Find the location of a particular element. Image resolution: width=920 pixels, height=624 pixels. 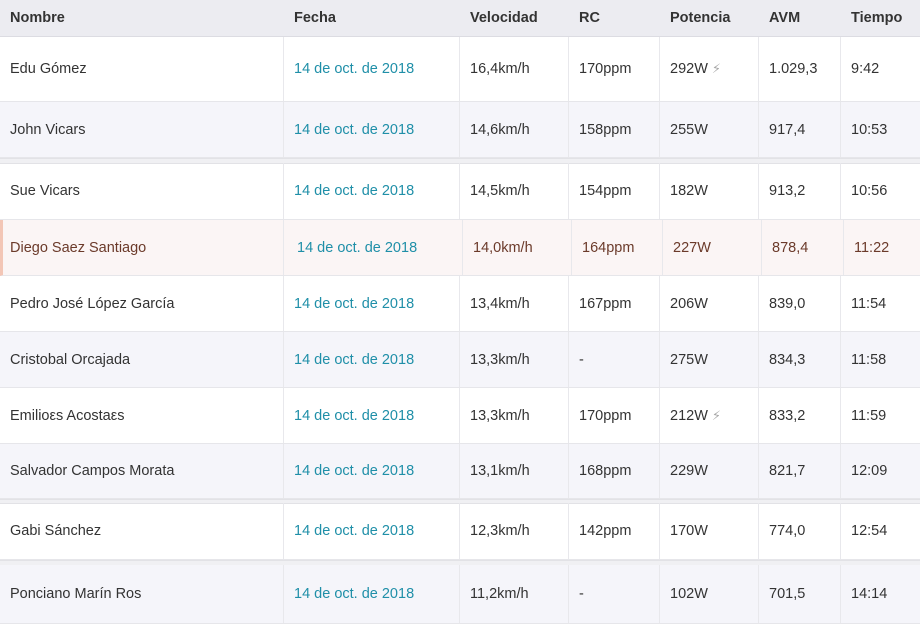

cell-potencia-text: 170W is located at coordinates (689, 531).